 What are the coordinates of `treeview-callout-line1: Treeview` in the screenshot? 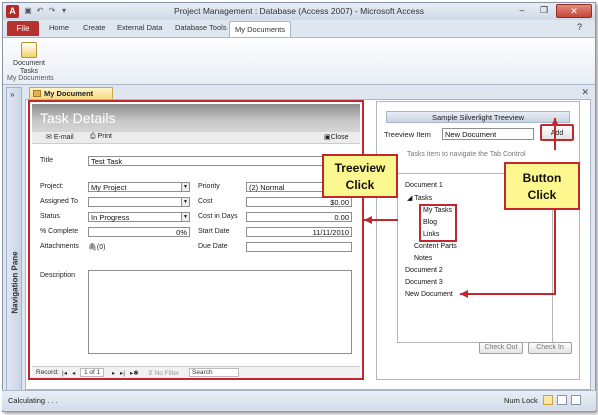 It's located at (360, 168).